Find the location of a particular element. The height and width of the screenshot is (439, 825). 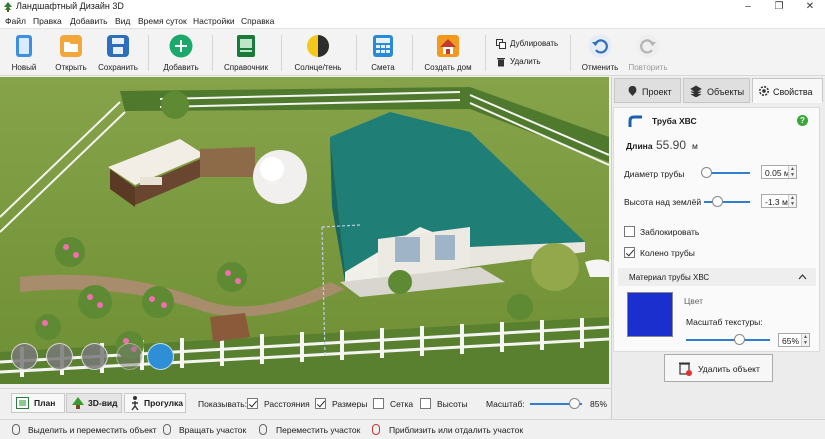

zoom-slider-knob is located at coordinates (574, 403).